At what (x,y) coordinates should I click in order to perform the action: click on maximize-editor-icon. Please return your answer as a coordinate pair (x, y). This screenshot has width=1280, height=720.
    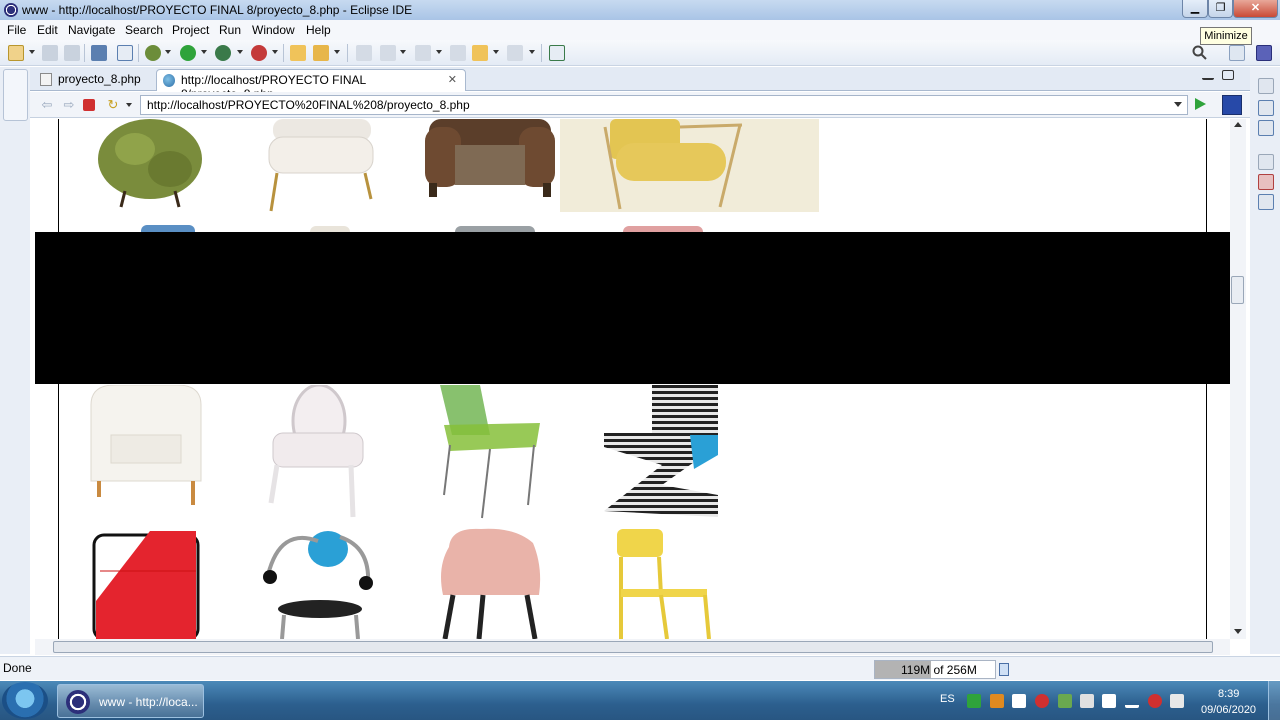
    Looking at the image, I should click on (1228, 75).